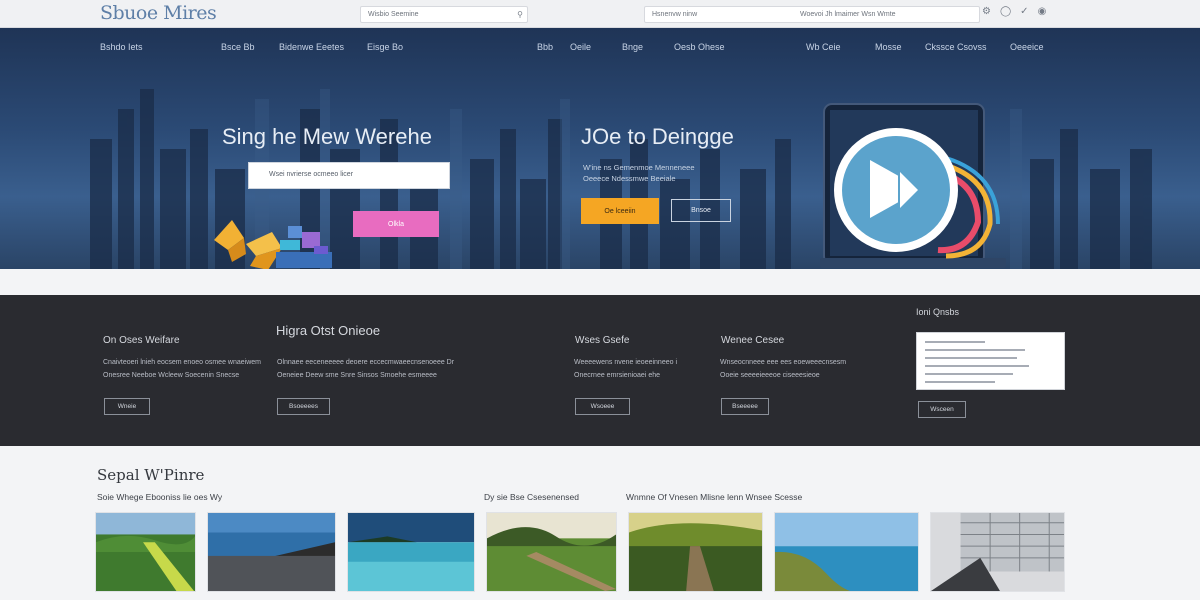 The width and height of the screenshot is (1200, 600). I want to click on gallery-subtitle-right: Wnmne Of Vnesen Mlisne lenn Wnsee Scesse, so click(714, 497).